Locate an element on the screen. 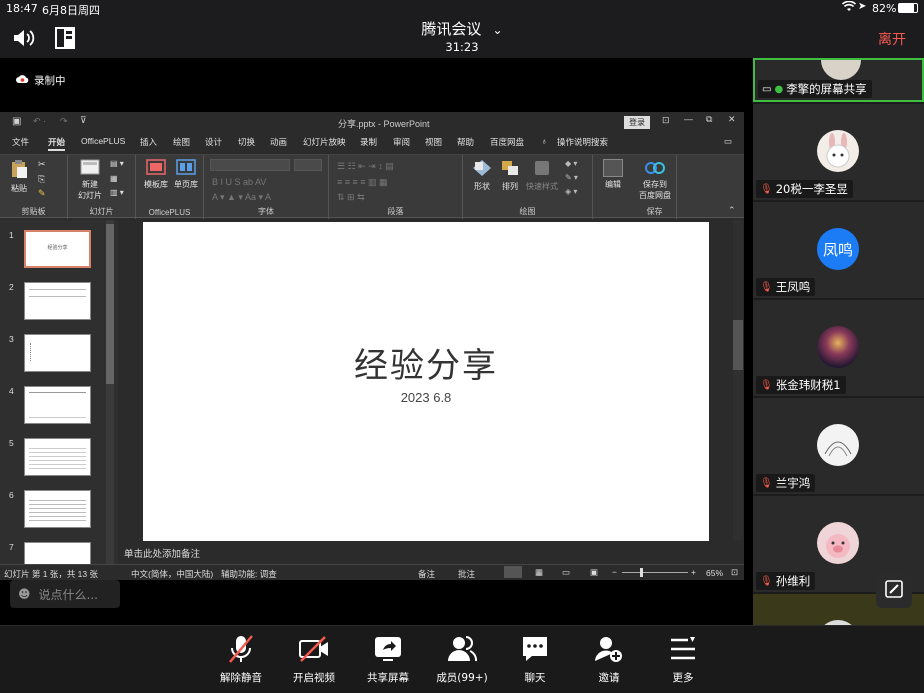 The height and width of the screenshot is (693, 924). tab-review: 审阅 is located at coordinates (401, 142).